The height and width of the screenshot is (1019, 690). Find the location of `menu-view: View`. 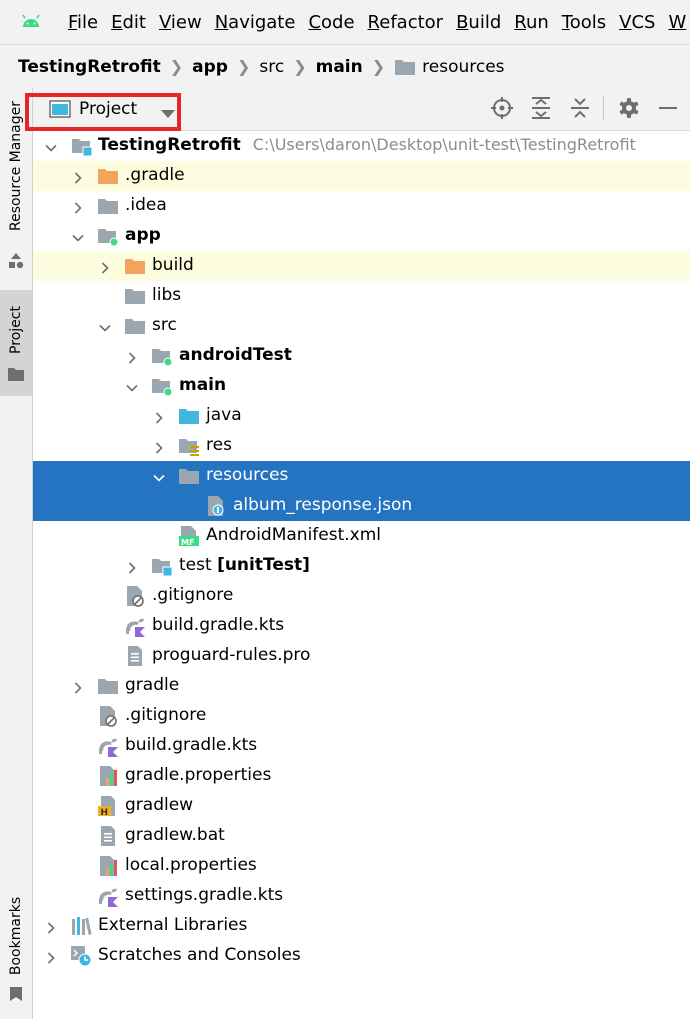

menu-view: View is located at coordinates (180, 22).